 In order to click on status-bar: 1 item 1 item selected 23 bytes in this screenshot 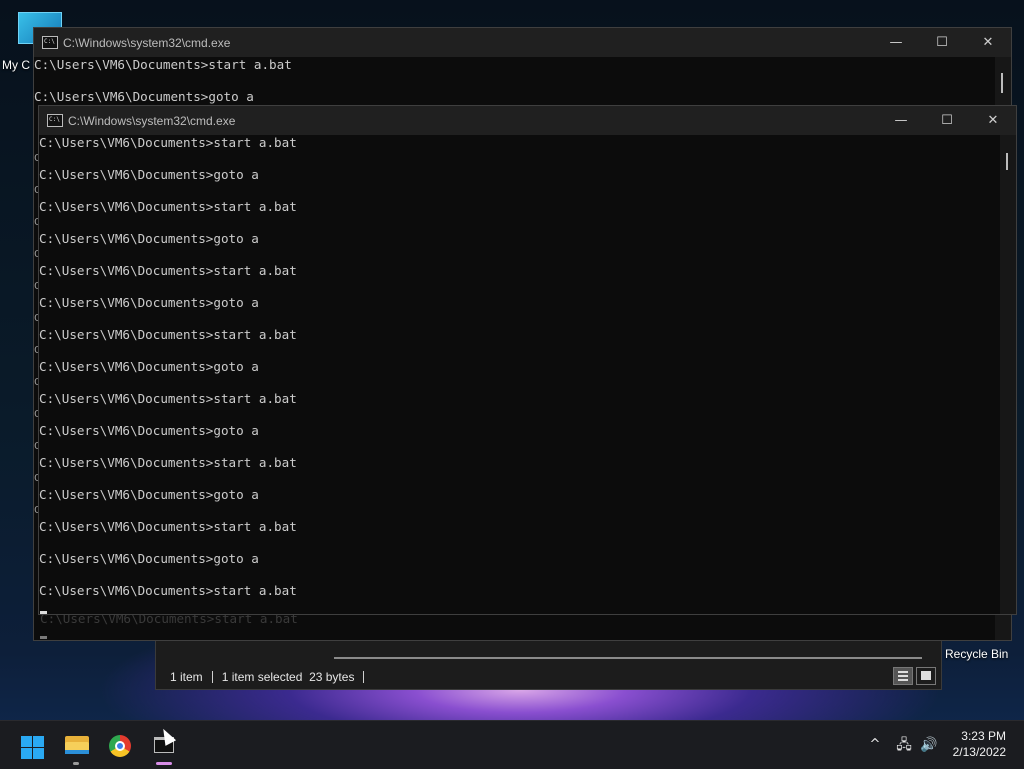, I will do `click(271, 677)`.